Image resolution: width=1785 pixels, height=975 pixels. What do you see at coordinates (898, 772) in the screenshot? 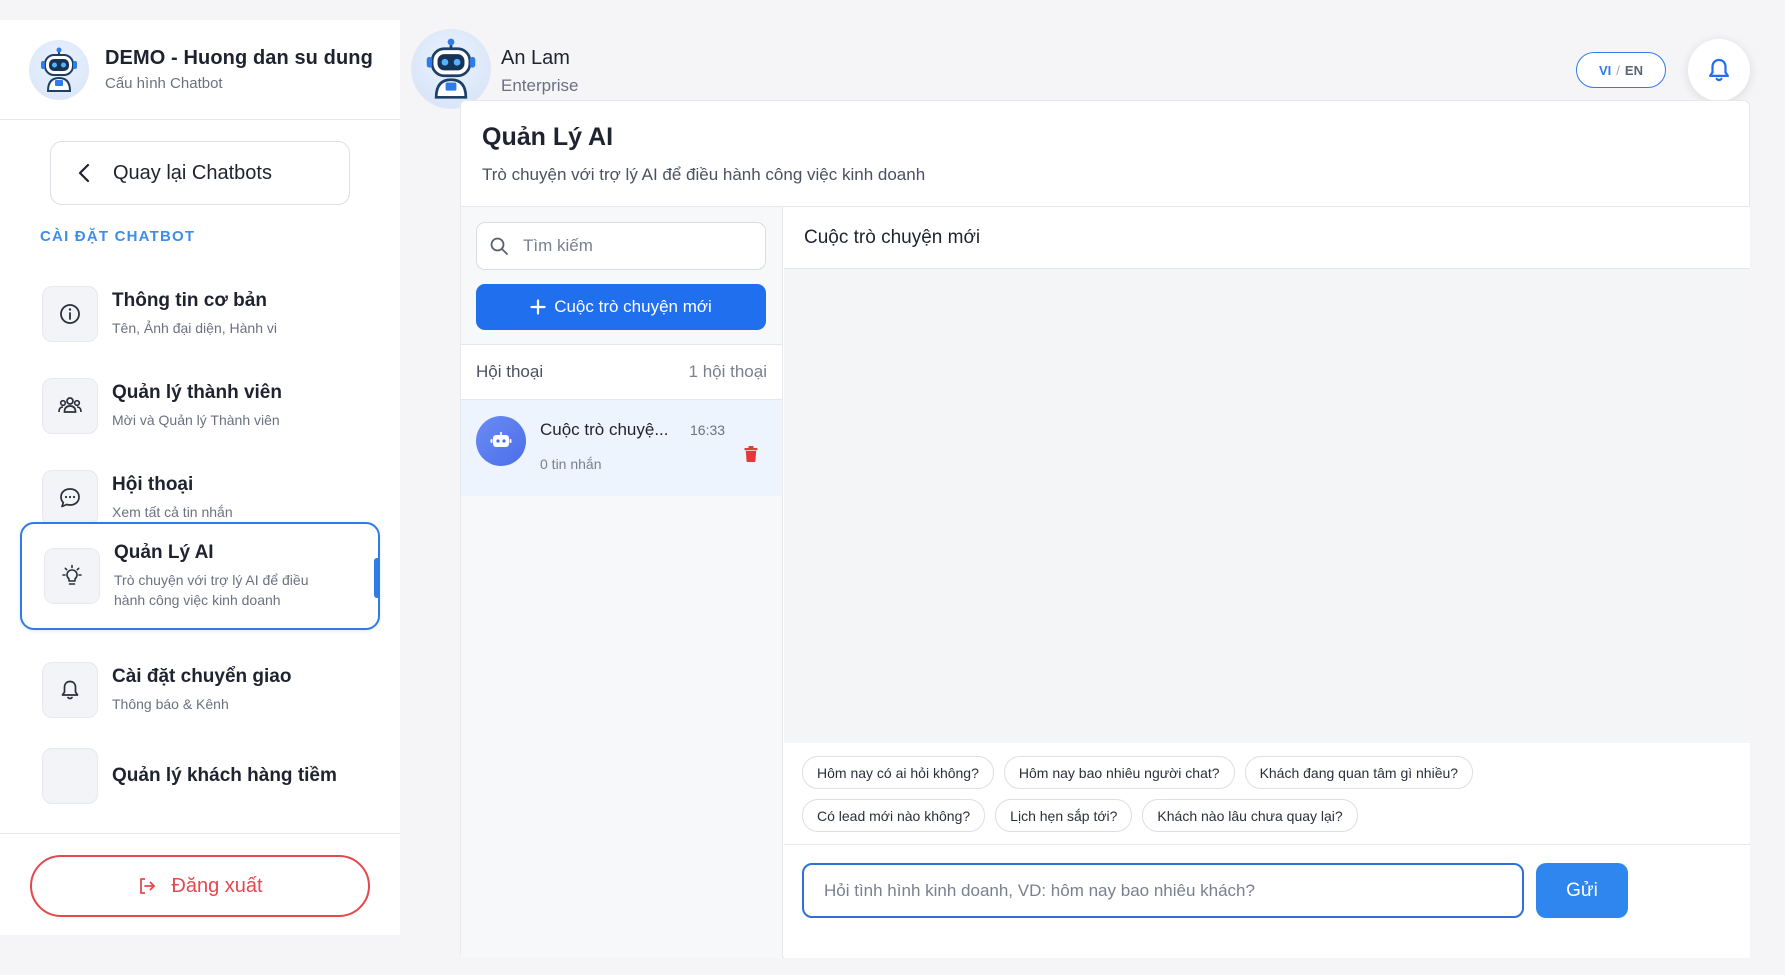
I see `suggestion-chip: Hôm nay có ai hỏi không?` at bounding box center [898, 772].